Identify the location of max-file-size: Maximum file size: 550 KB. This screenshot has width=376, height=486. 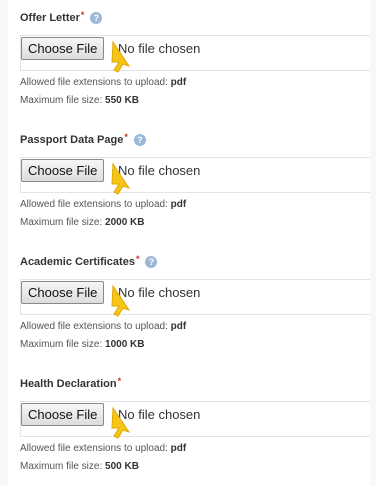
(79, 100).